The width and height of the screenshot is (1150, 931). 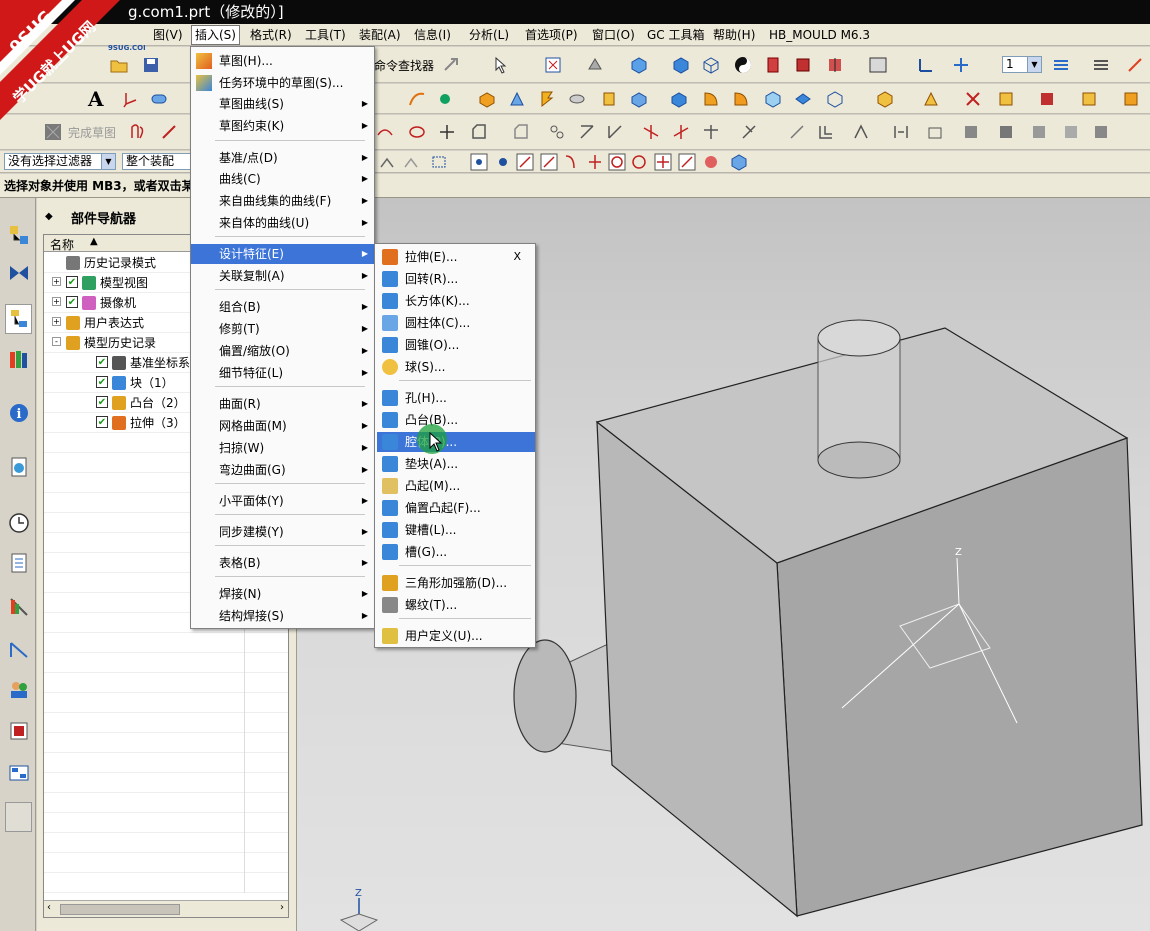 I want to click on quadrant-point-icon, so click(x=639, y=162).